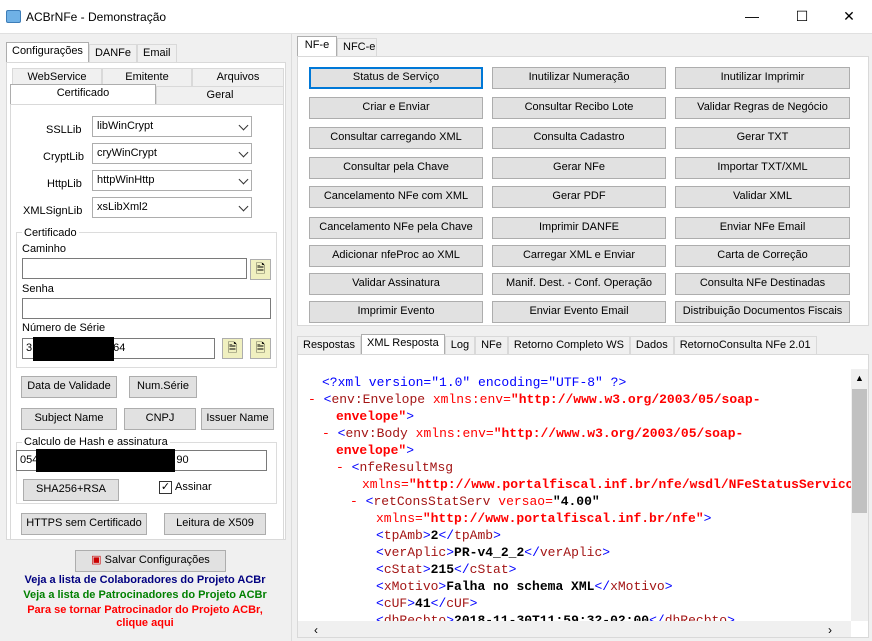  What do you see at coordinates (491, 345) in the screenshot?
I see `tab-nfe-result: NFe` at bounding box center [491, 345].